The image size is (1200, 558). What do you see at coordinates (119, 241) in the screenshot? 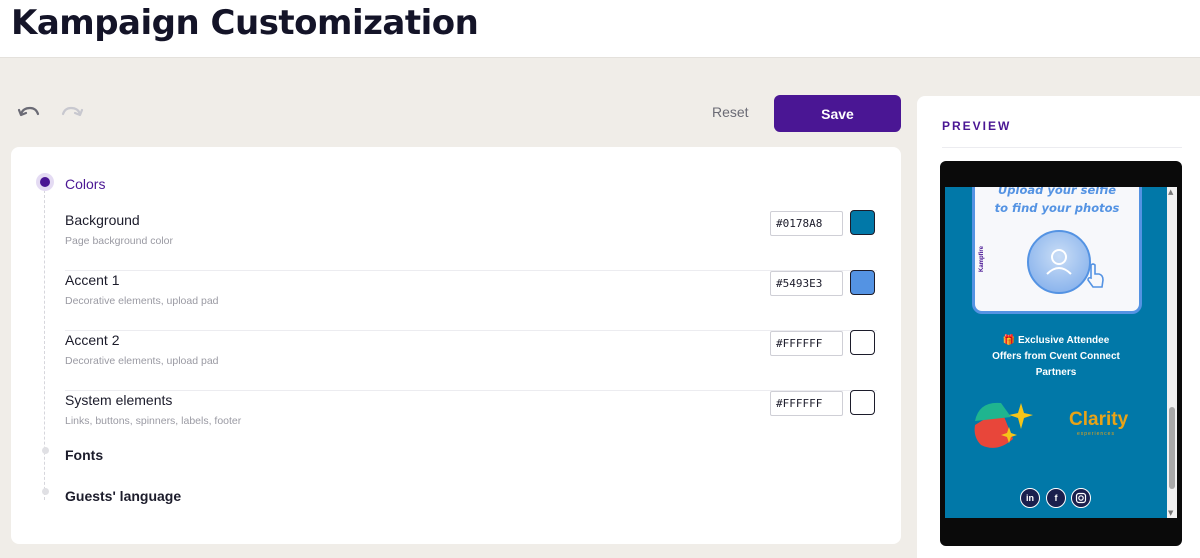
I see `color-row-description: Page background color` at bounding box center [119, 241].